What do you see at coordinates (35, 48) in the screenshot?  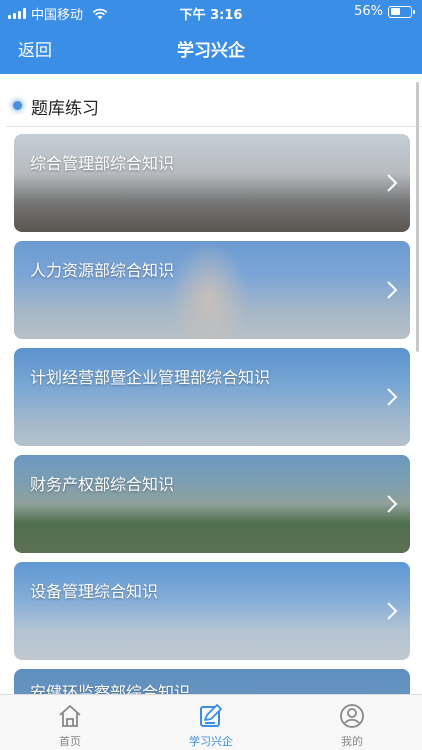 I see `back-button: 返回` at bounding box center [35, 48].